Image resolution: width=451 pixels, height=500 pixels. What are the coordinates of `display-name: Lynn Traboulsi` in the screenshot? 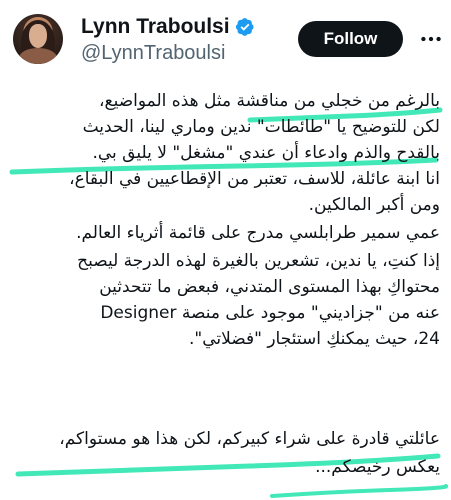 It's located at (155, 27).